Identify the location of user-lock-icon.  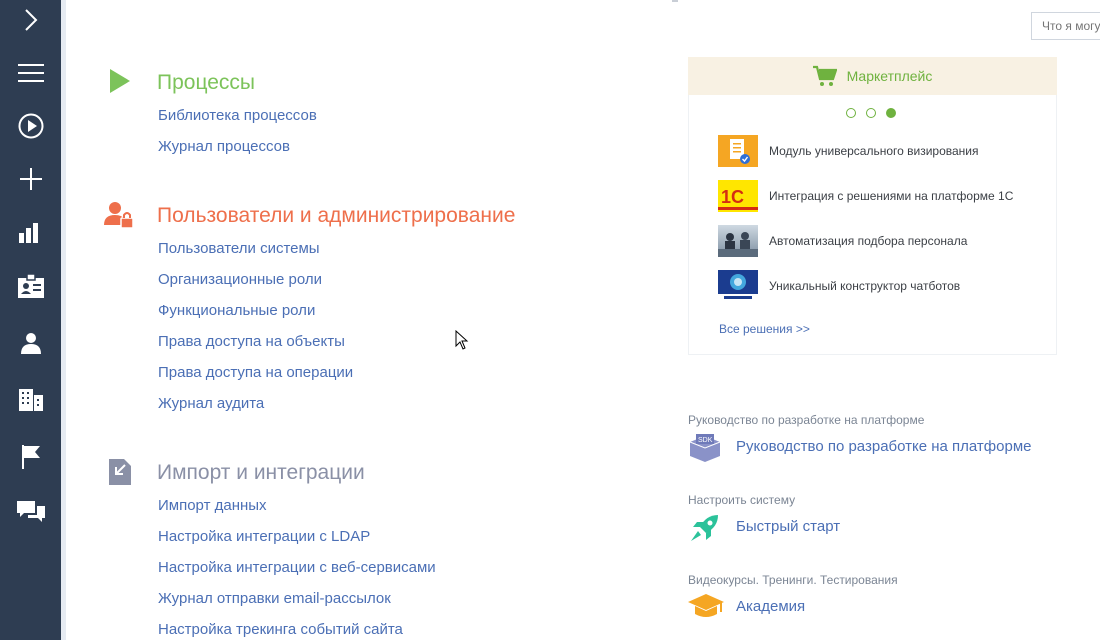
(119, 217).